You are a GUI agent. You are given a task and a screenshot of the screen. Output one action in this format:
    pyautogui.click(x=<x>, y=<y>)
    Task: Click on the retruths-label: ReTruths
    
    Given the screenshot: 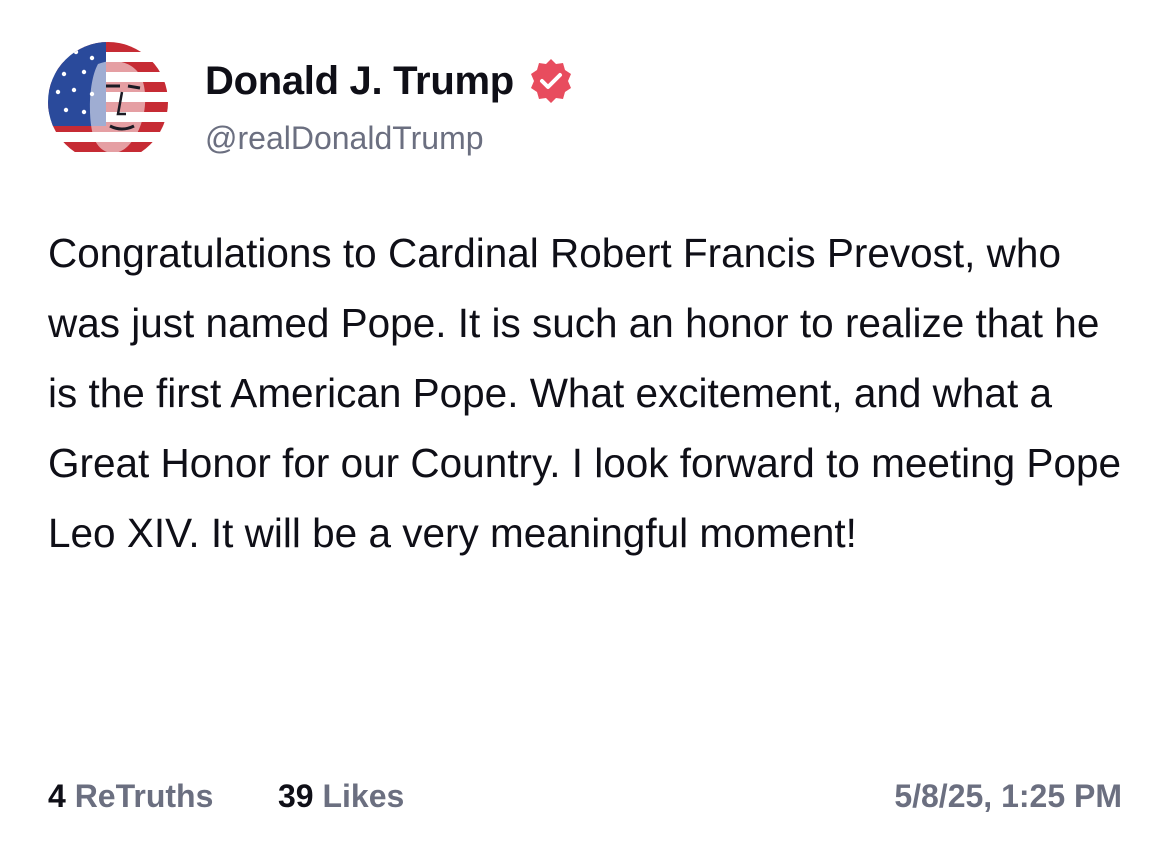 What is the action you would take?
    pyautogui.click(x=144, y=796)
    